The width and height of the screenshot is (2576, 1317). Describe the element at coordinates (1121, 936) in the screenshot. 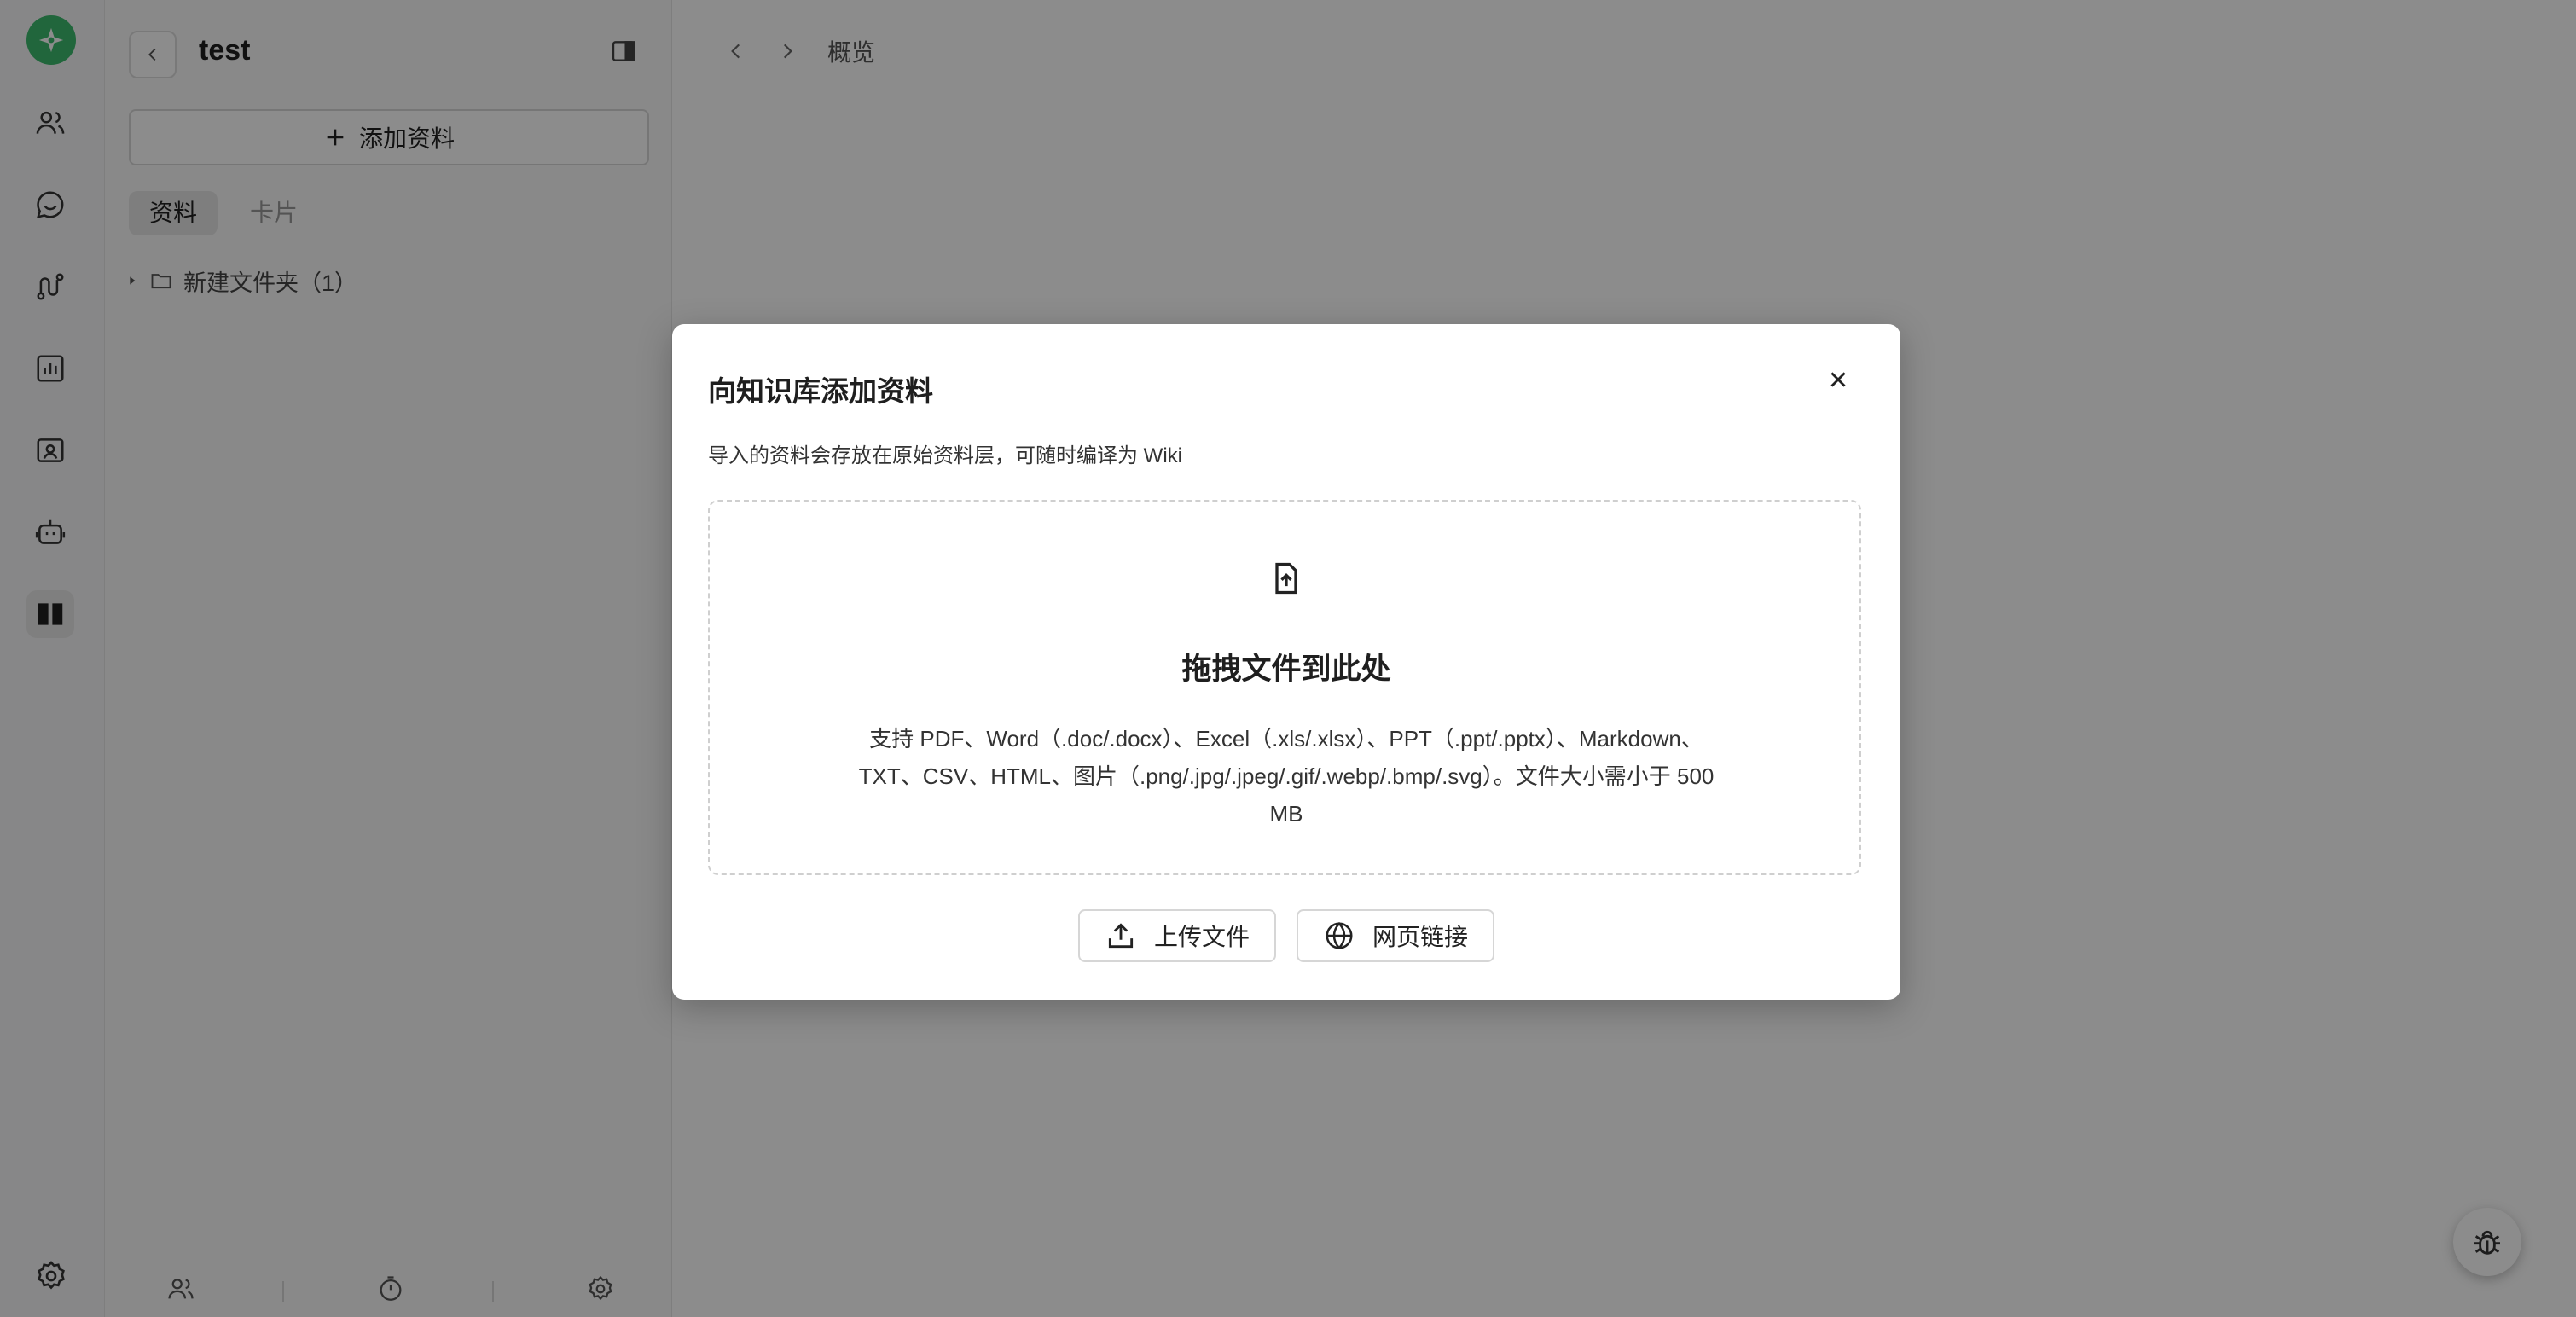

I see `upload-icon` at that location.